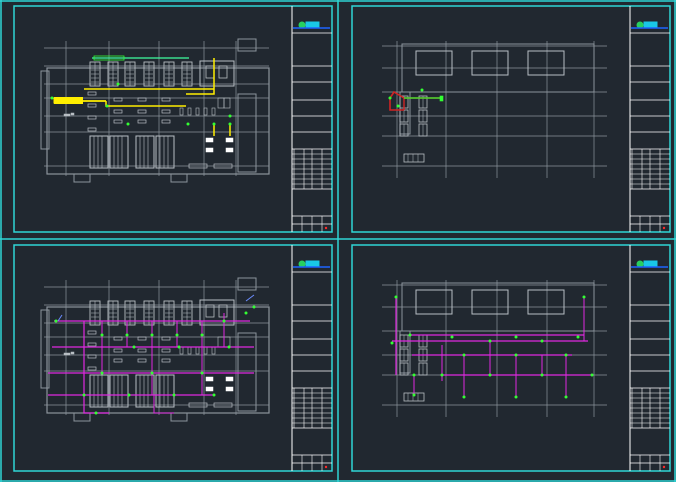  I want to click on gas-valve, so click(441, 98).